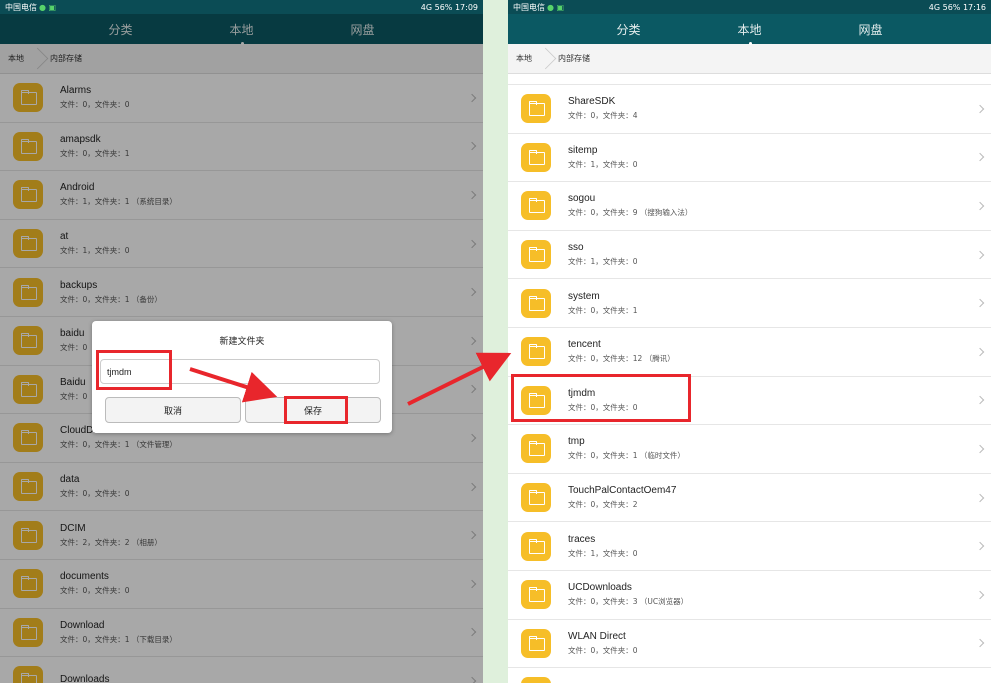 This screenshot has width=991, height=683. Describe the element at coordinates (582, 199) in the screenshot. I see `item-name: sogou` at that location.